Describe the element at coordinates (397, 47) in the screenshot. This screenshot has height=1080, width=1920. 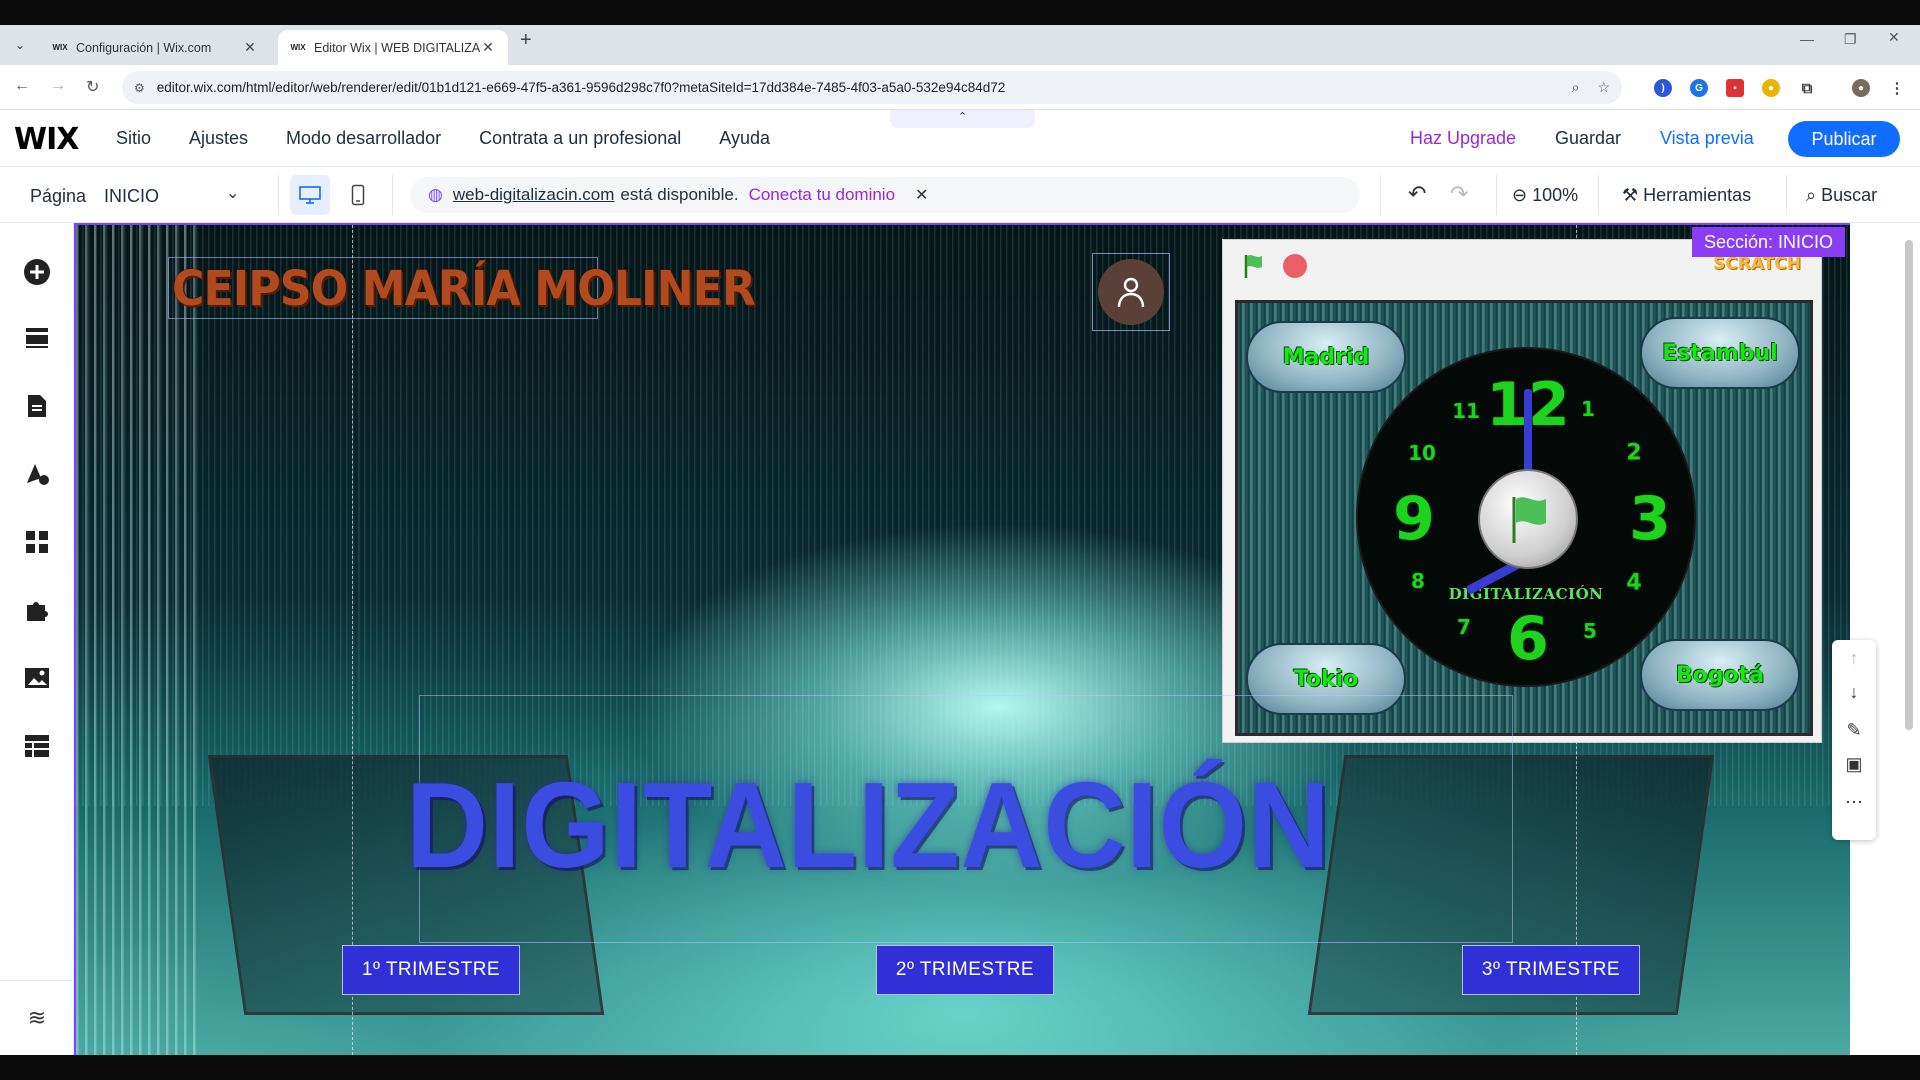
I see `tab-label: Editor Wix | WEB DIGITALIZACI` at that location.